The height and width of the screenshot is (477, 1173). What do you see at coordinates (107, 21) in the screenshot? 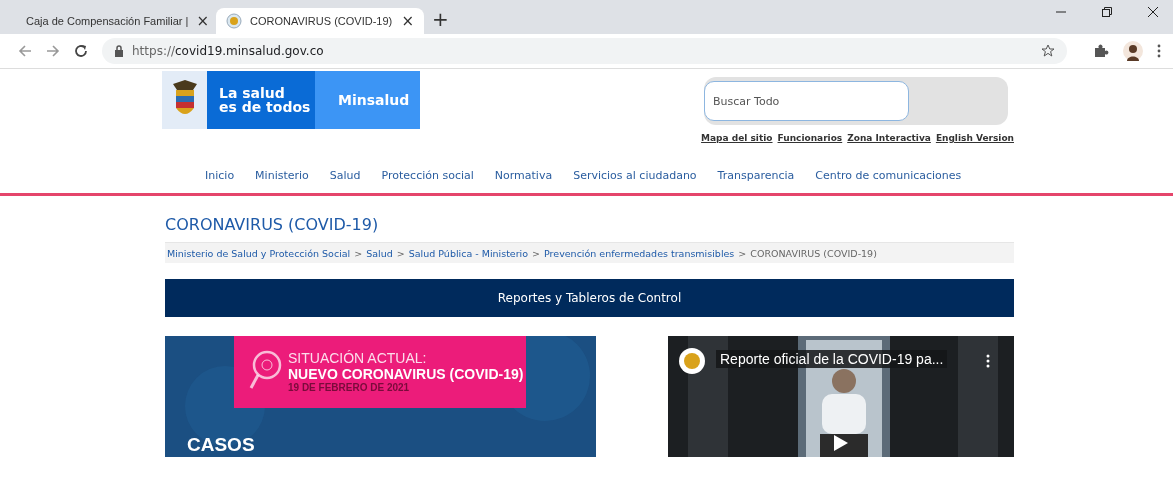
I see `tab-title: Caja de Compensación Familiar |` at bounding box center [107, 21].